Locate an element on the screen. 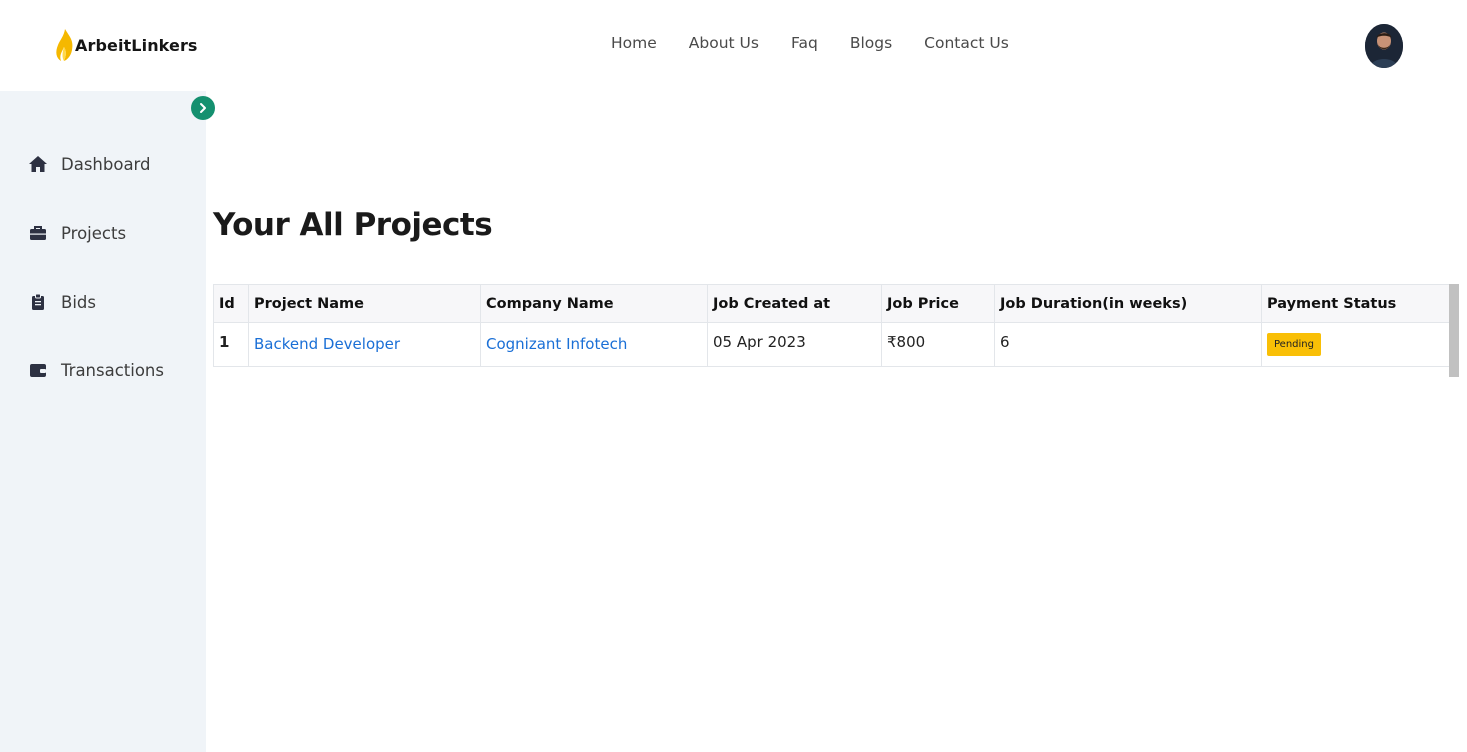 The height and width of the screenshot is (752, 1467). sidebar-item-label: Bids is located at coordinates (78, 302).